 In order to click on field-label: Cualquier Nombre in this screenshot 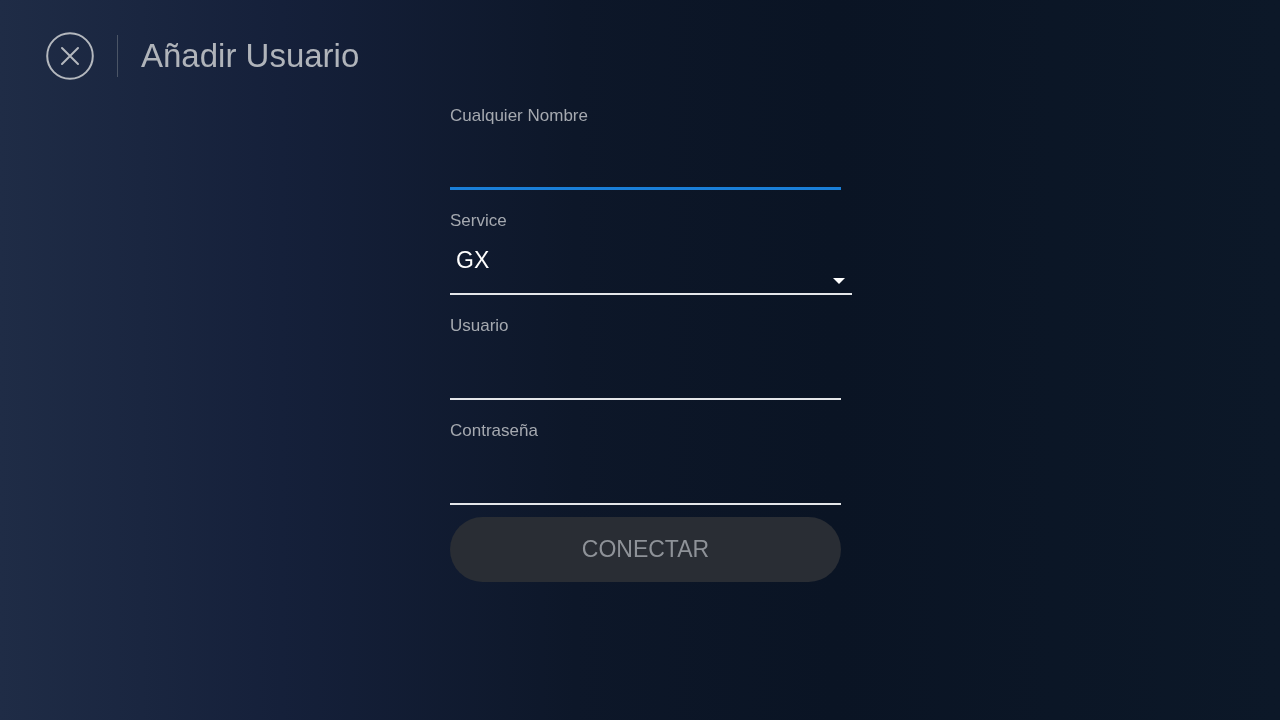, I will do `click(519, 116)`.